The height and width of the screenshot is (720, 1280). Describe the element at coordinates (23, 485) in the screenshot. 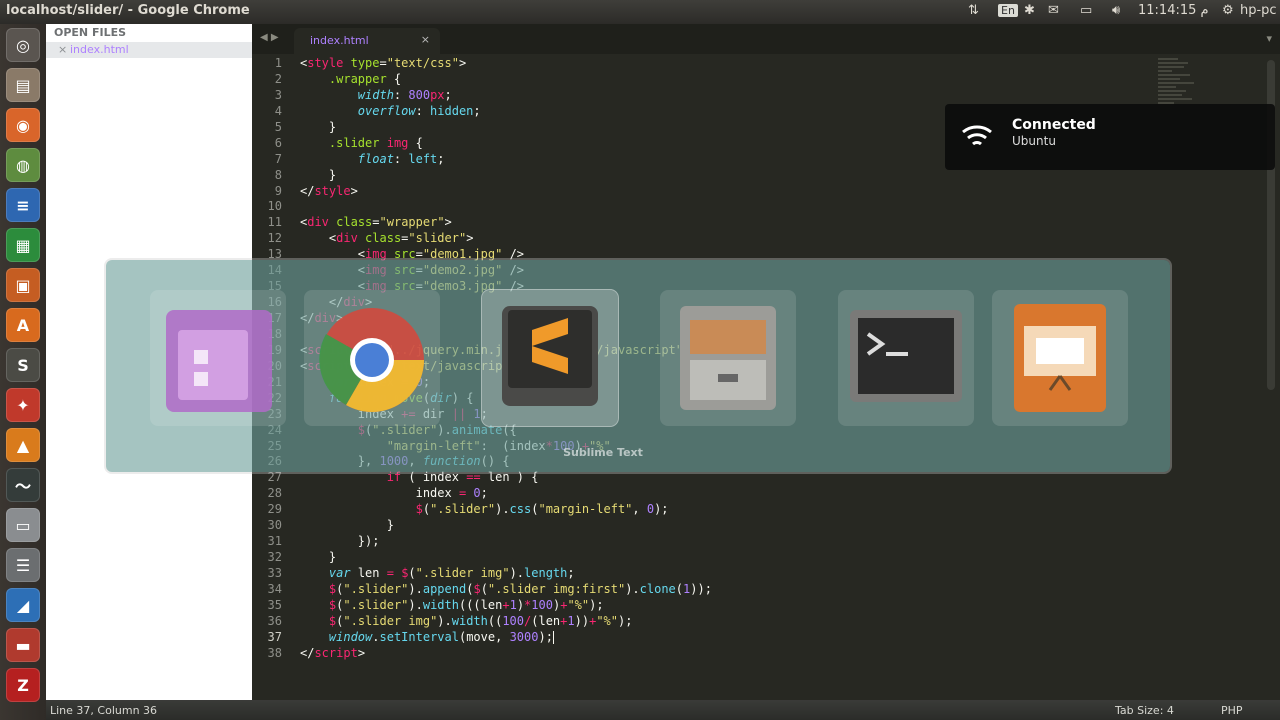

I see `monitor-icon: 〜` at that location.